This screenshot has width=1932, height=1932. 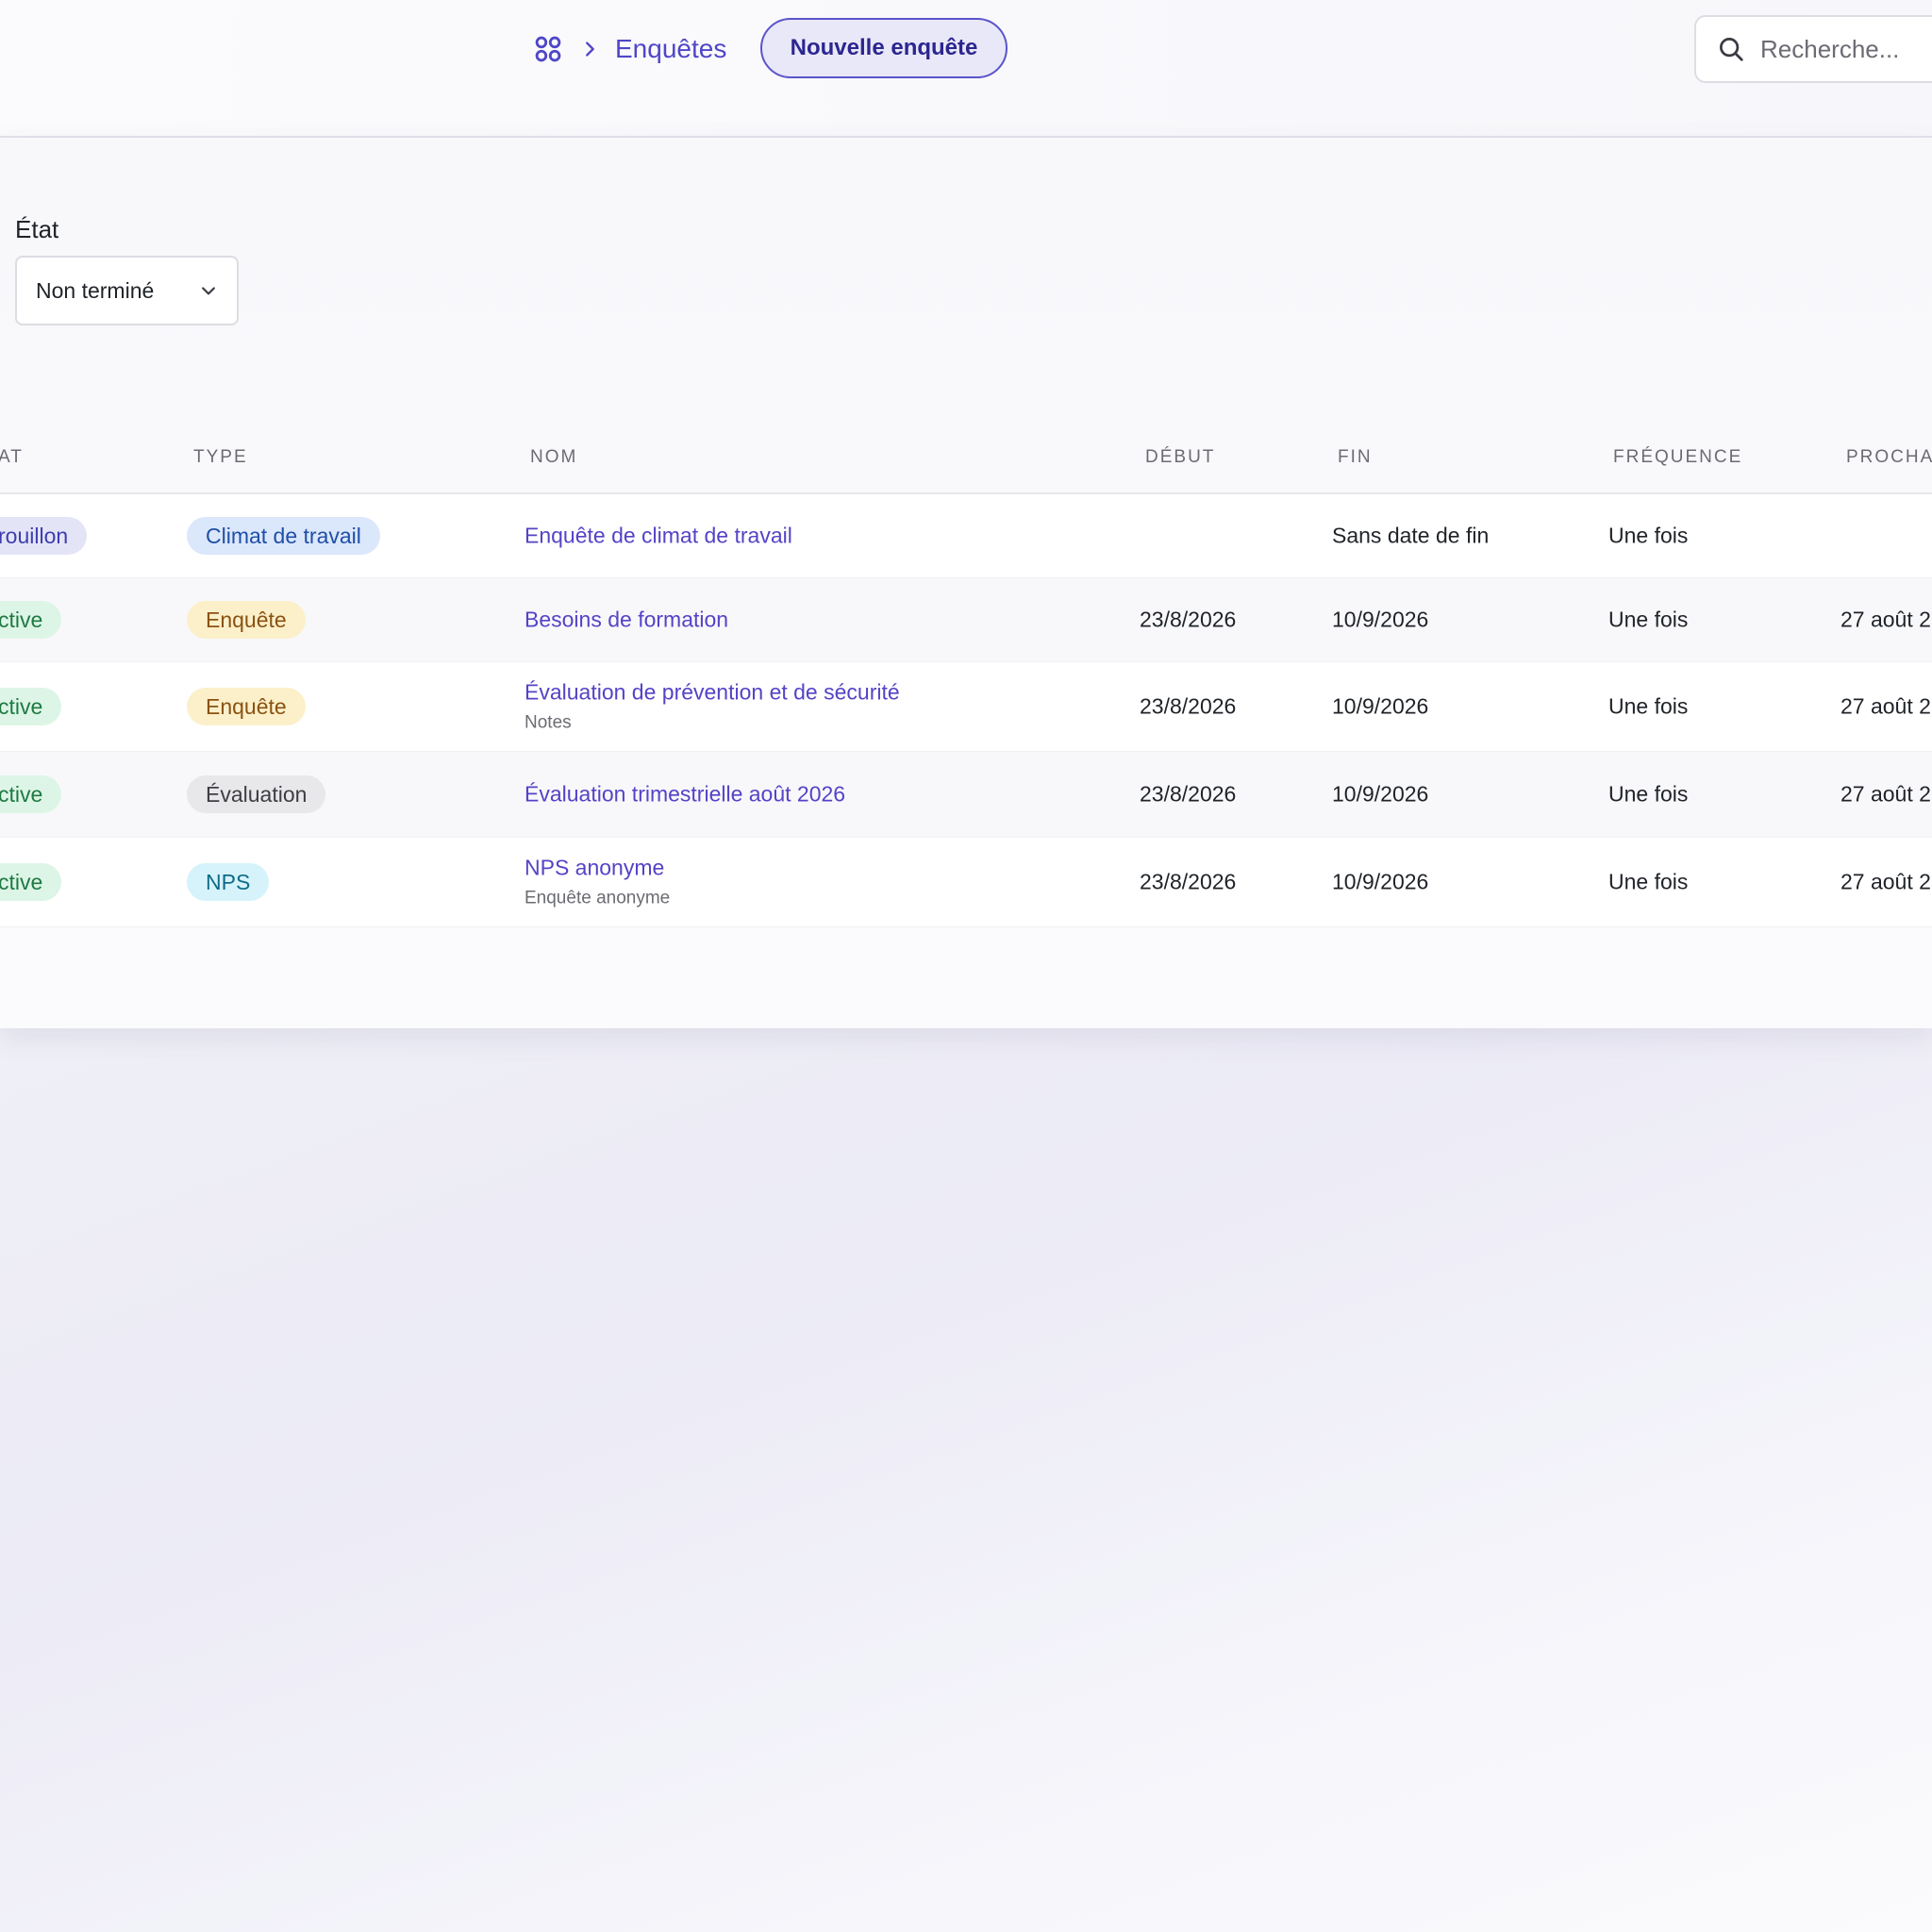 What do you see at coordinates (670, 49) in the screenshot?
I see `breadcrumb-current: Enquêtes` at bounding box center [670, 49].